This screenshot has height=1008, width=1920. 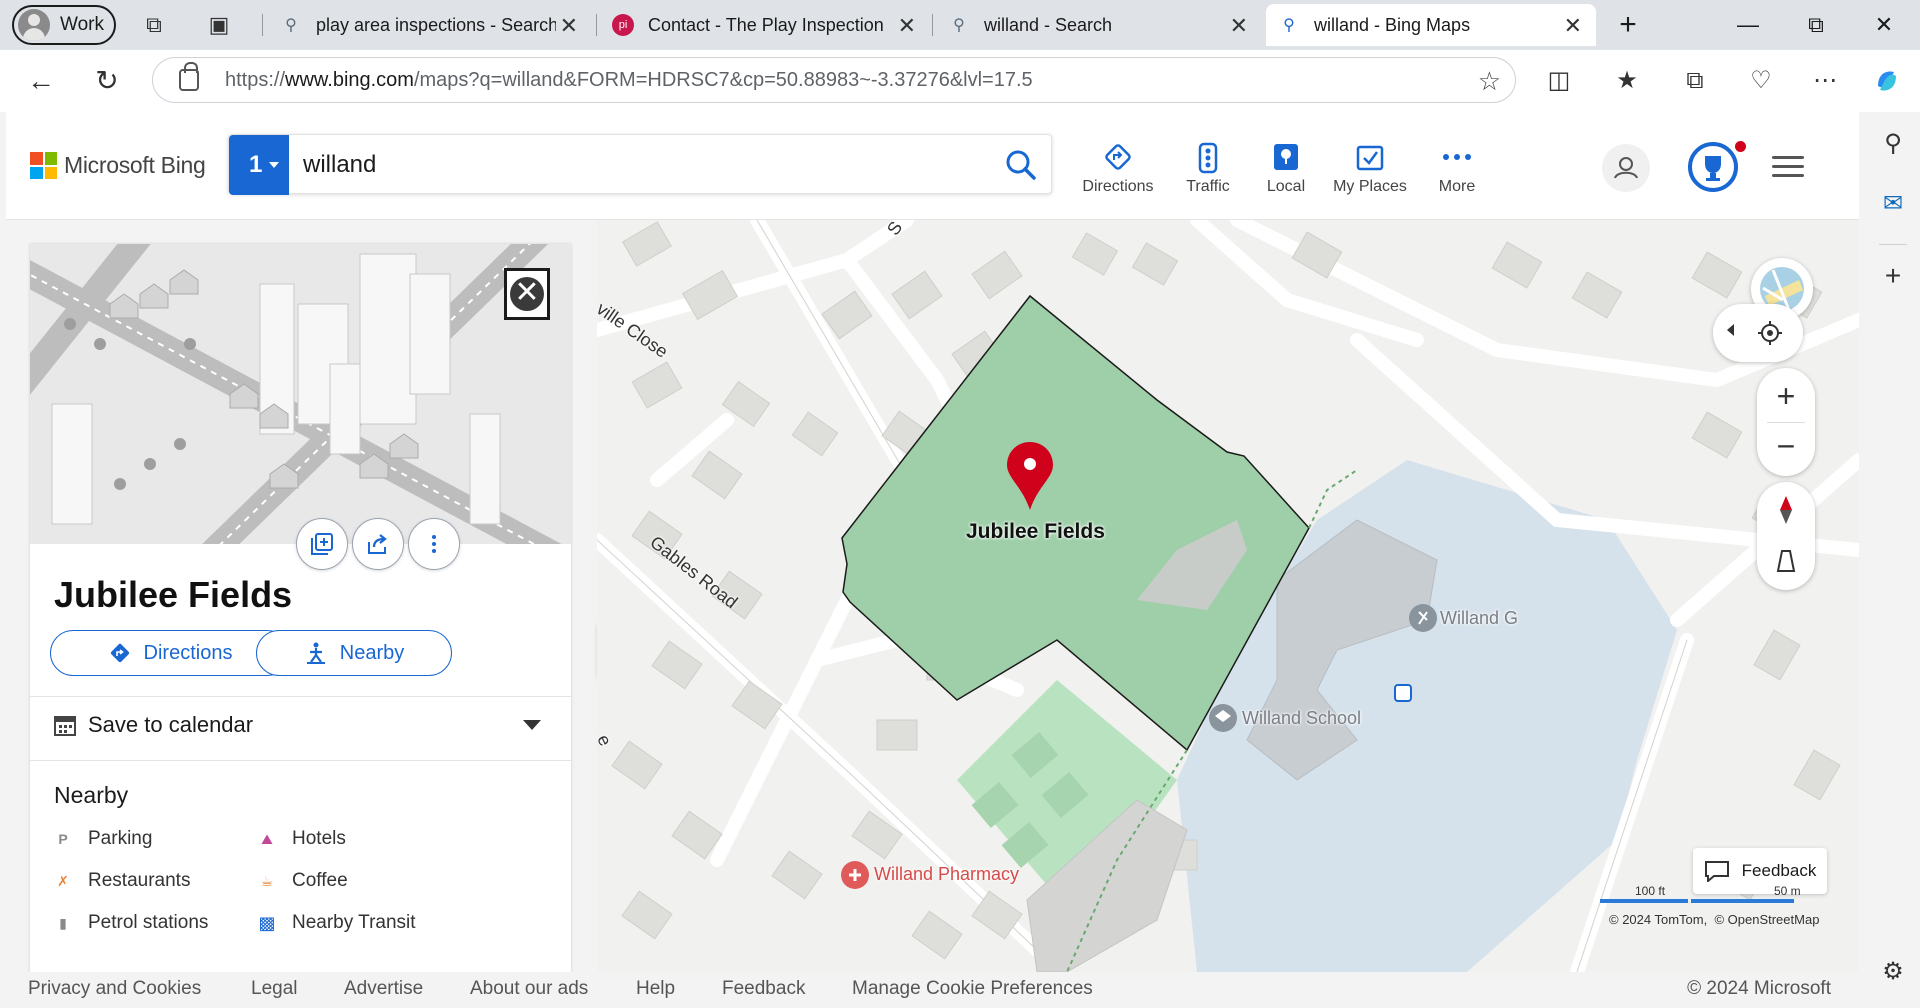 What do you see at coordinates (1788, 167) in the screenshot?
I see `menu-hamburger-icon` at bounding box center [1788, 167].